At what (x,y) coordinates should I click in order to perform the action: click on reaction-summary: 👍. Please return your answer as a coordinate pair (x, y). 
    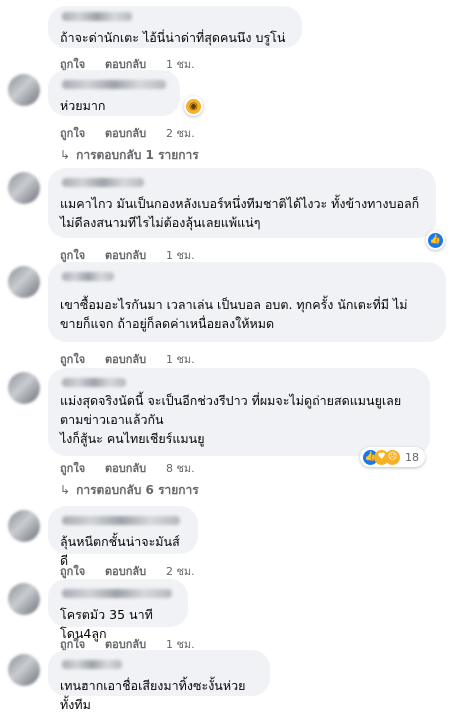
    Looking at the image, I should click on (435, 240).